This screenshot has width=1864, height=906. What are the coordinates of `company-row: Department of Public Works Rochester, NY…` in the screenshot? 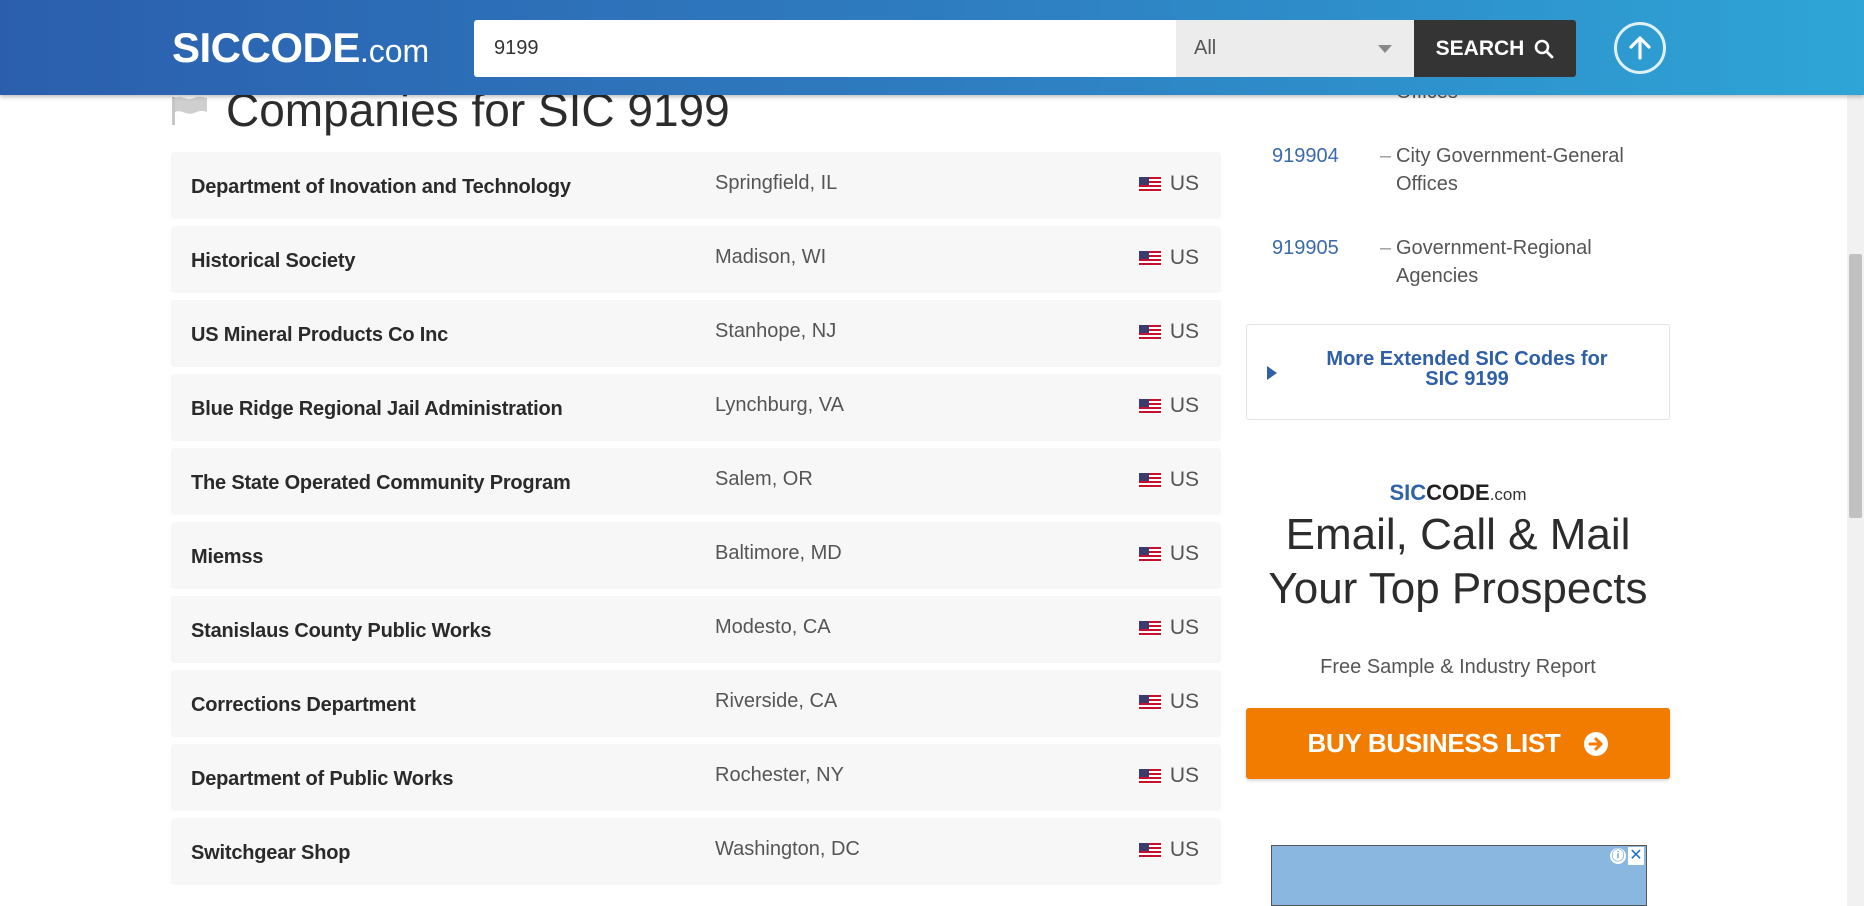 It's located at (696, 777).